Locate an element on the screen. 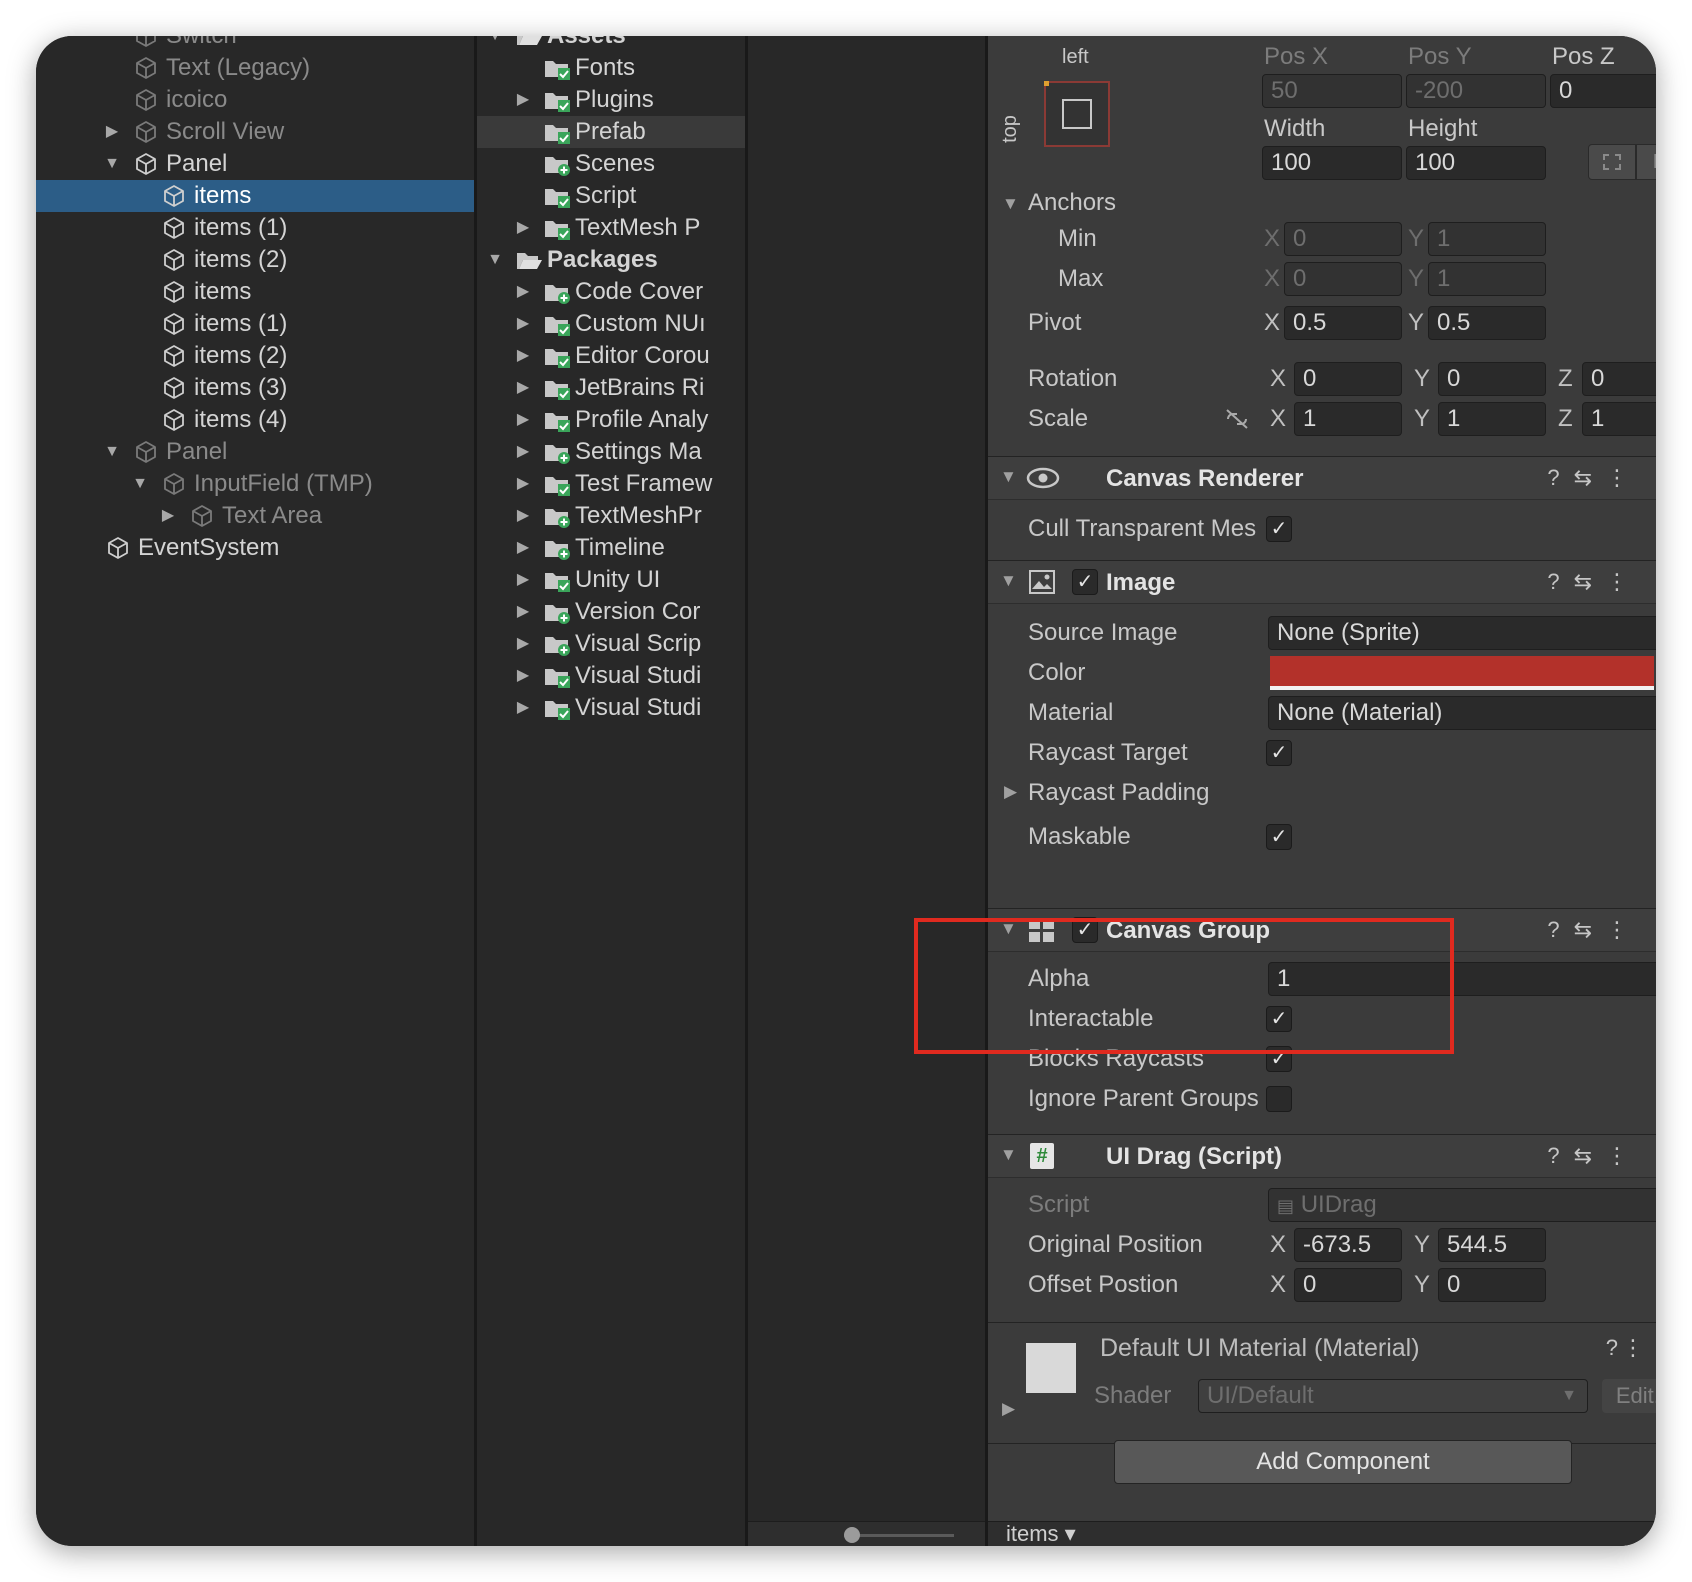 Image resolution: width=1692 pixels, height=1582 pixels. project-folder-item: ▶ Visual Scrip is located at coordinates (611, 644).